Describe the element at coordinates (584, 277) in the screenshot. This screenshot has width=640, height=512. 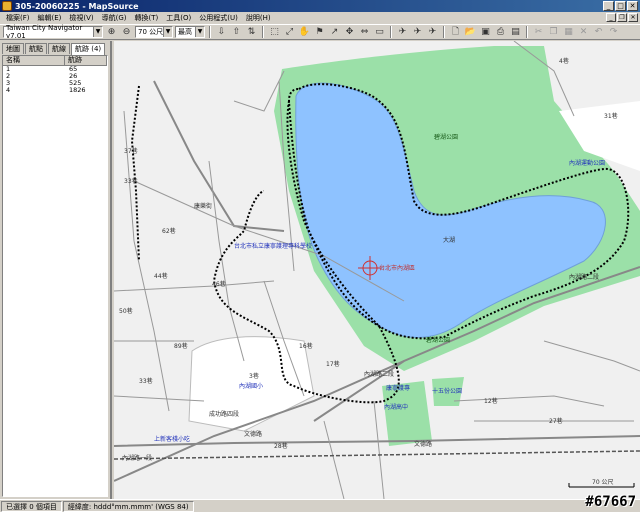
I see `road-label: 內湖路二段` at that location.